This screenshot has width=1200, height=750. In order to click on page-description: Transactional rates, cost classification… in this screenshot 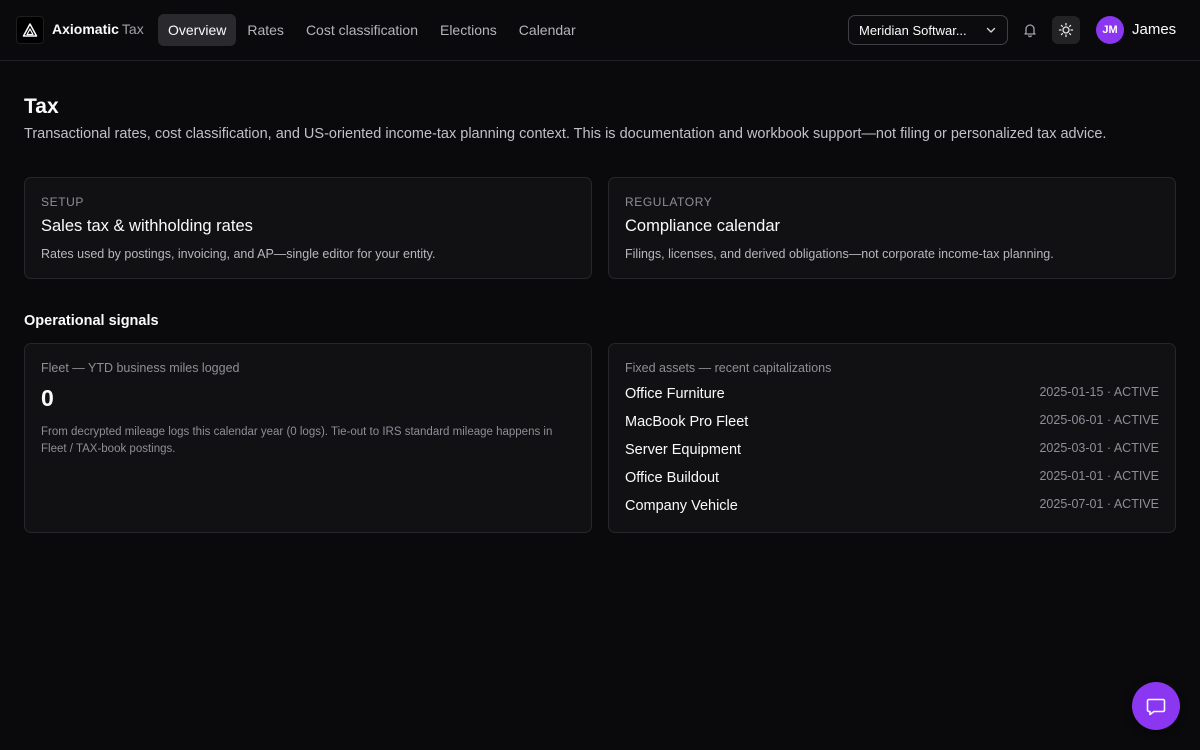, I will do `click(565, 134)`.